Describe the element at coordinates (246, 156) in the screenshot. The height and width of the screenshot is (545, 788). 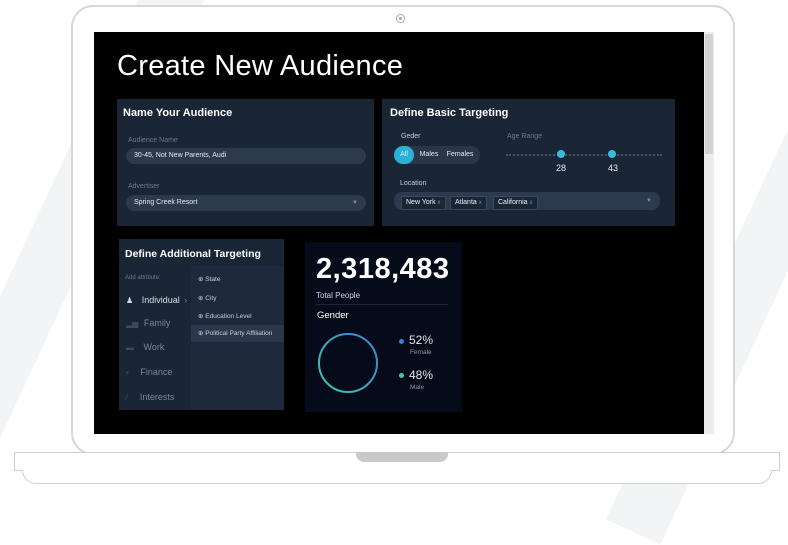
I see `audience-name-input: 30-45, Not New Parents, Audi` at that location.